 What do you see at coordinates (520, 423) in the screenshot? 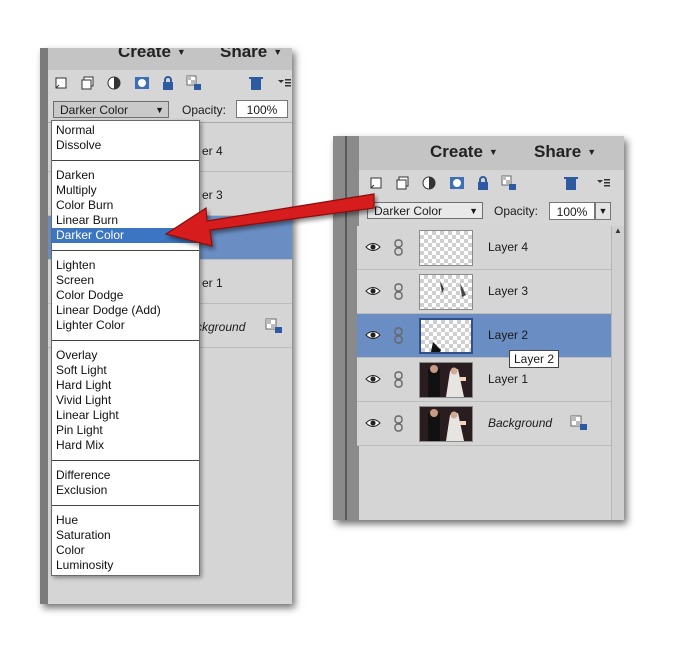
I see `layer-name: Background` at bounding box center [520, 423].